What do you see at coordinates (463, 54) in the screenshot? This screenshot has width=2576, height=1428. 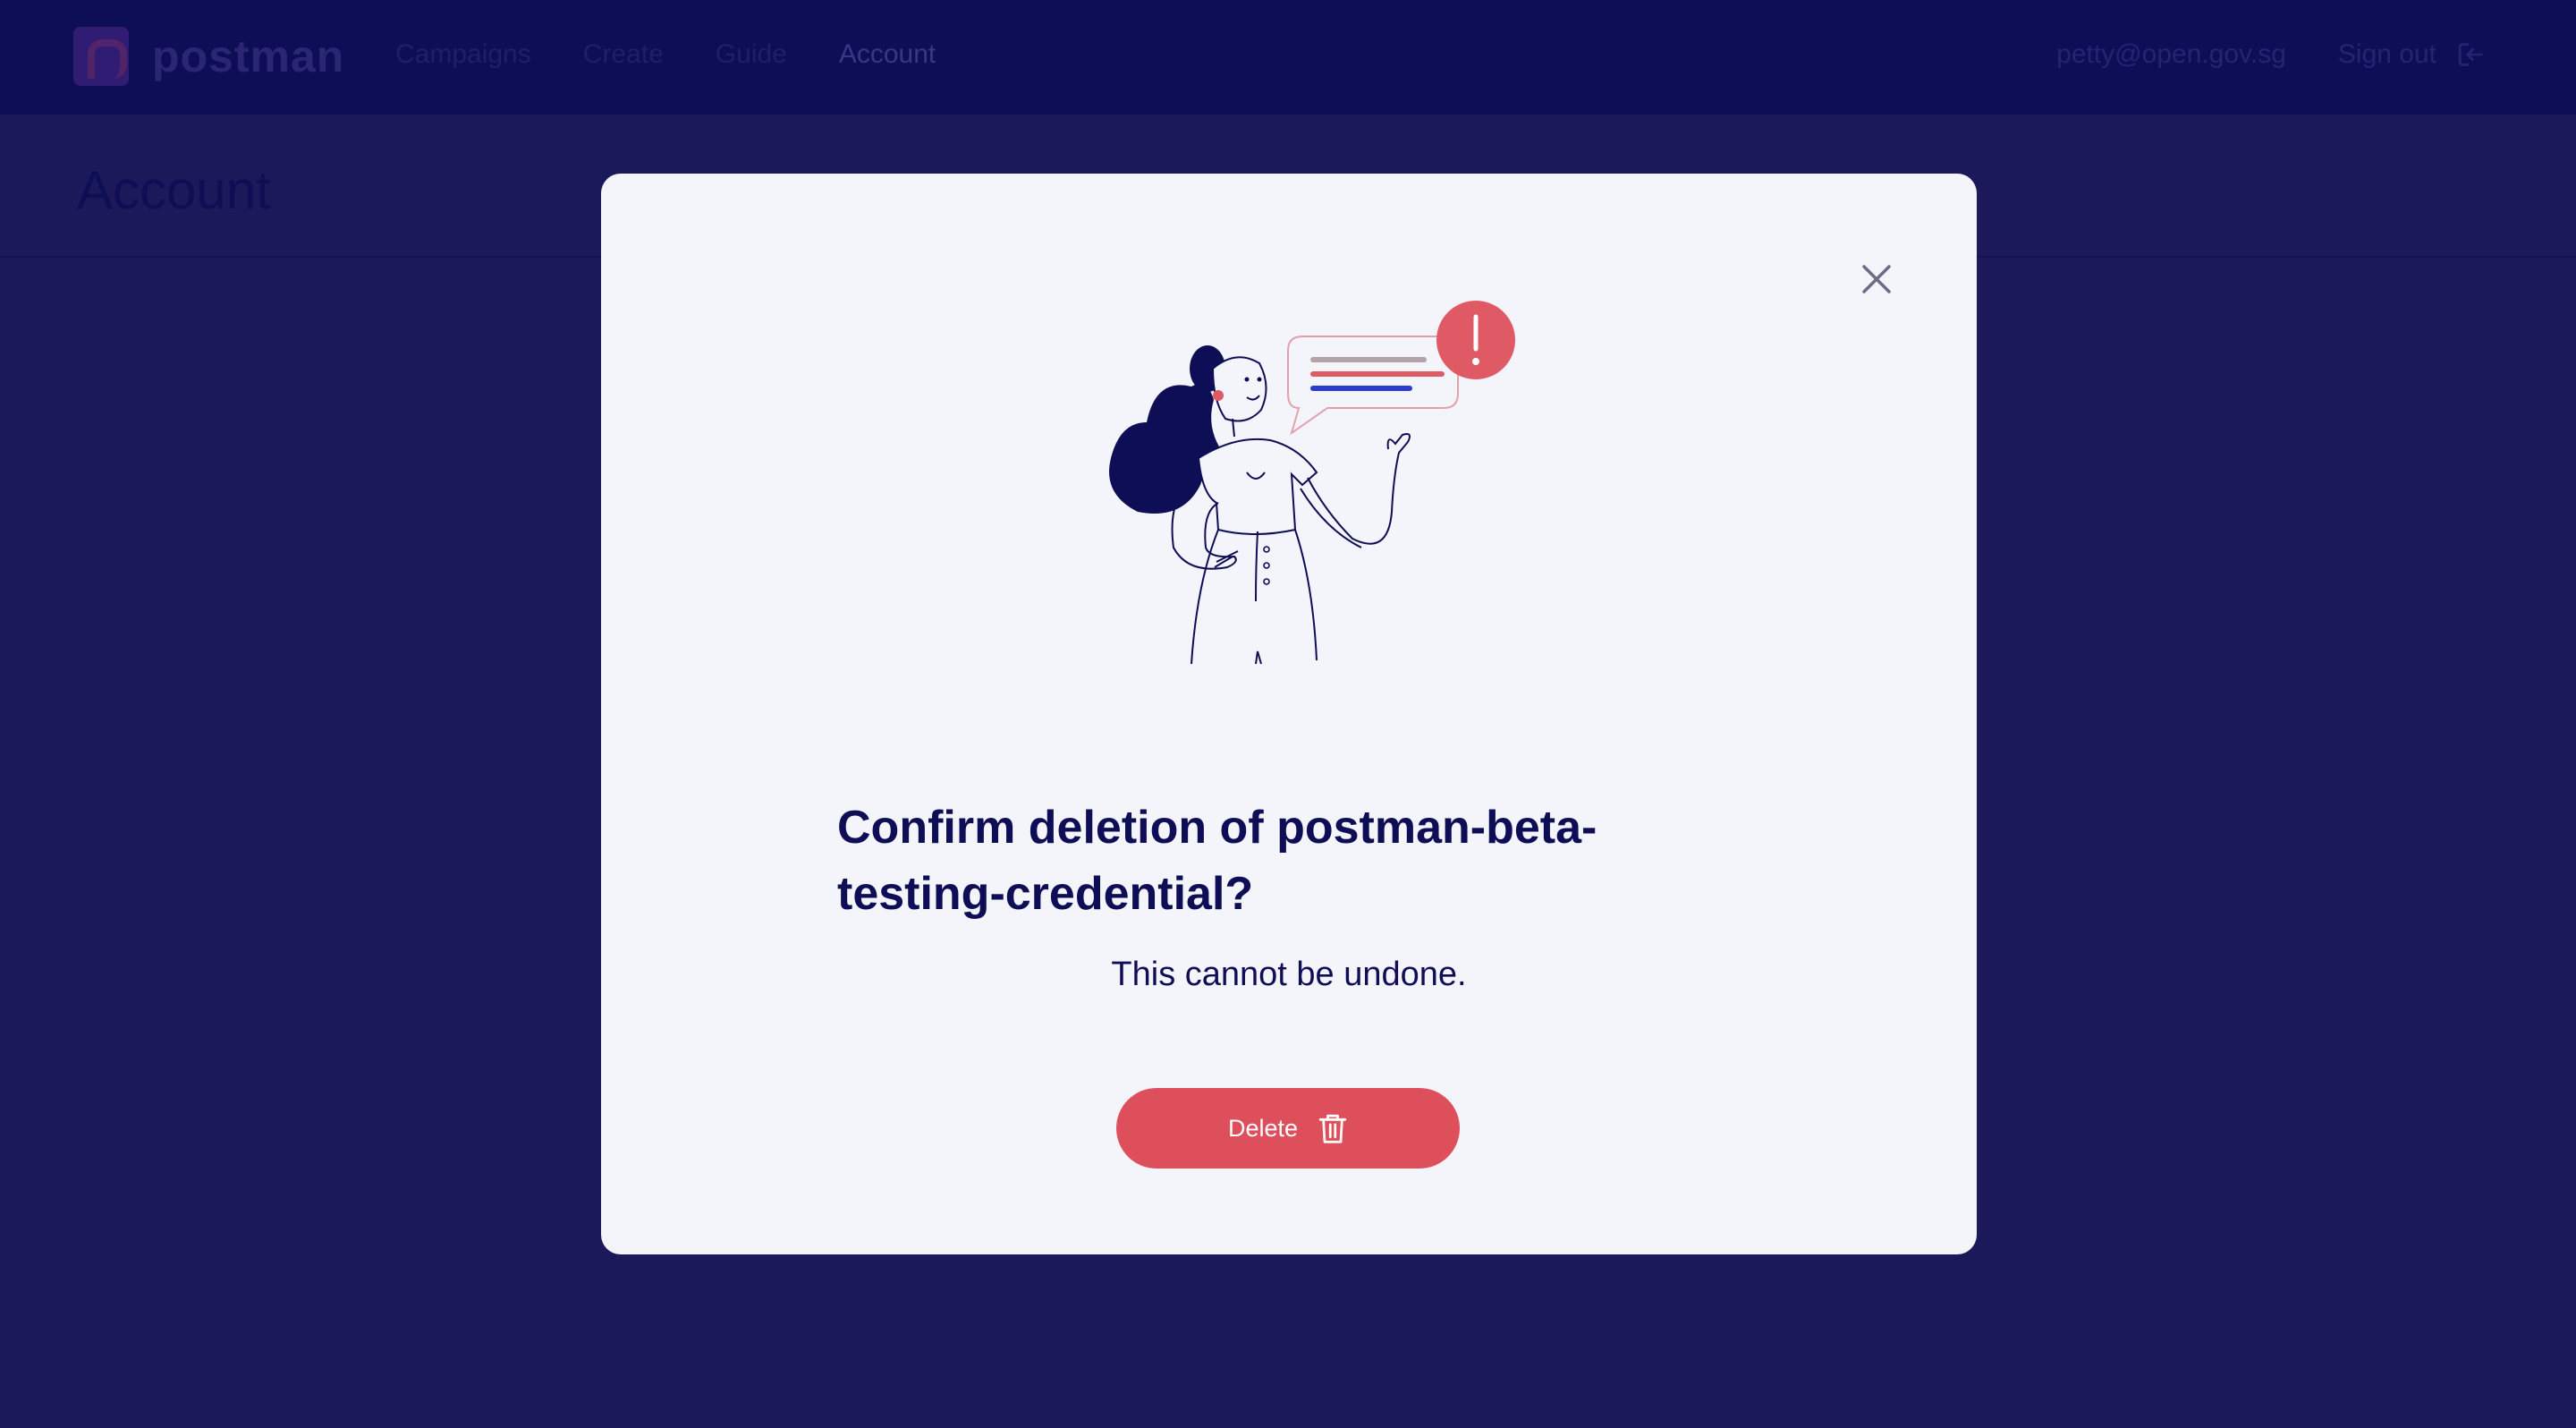 I see `nav-link-campaigns: Campaigns` at bounding box center [463, 54].